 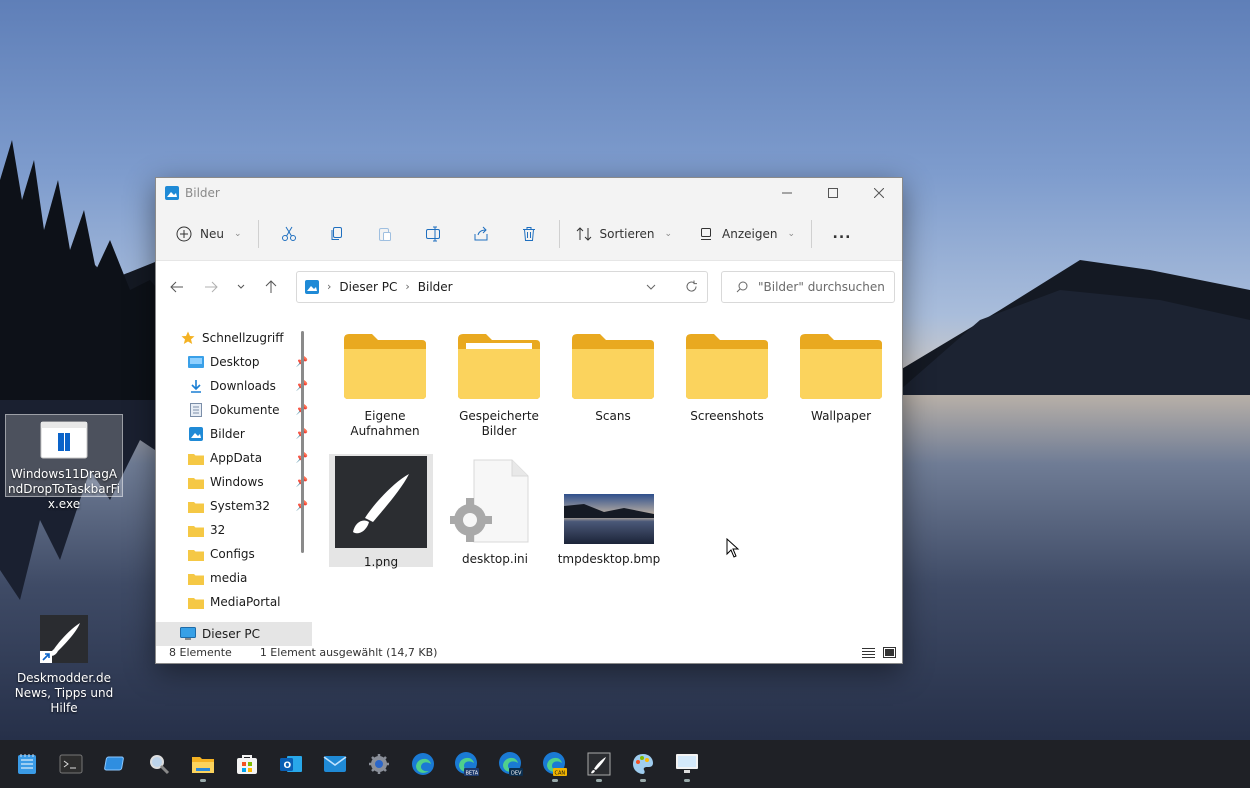 I want to click on paste-button, so click(x=385, y=234).